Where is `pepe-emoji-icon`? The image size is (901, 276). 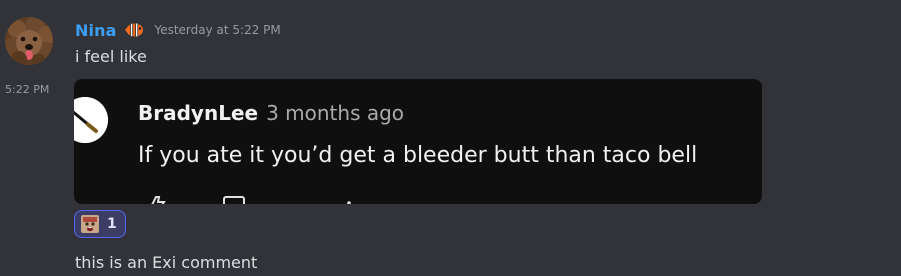 pepe-emoji-icon is located at coordinates (90, 224).